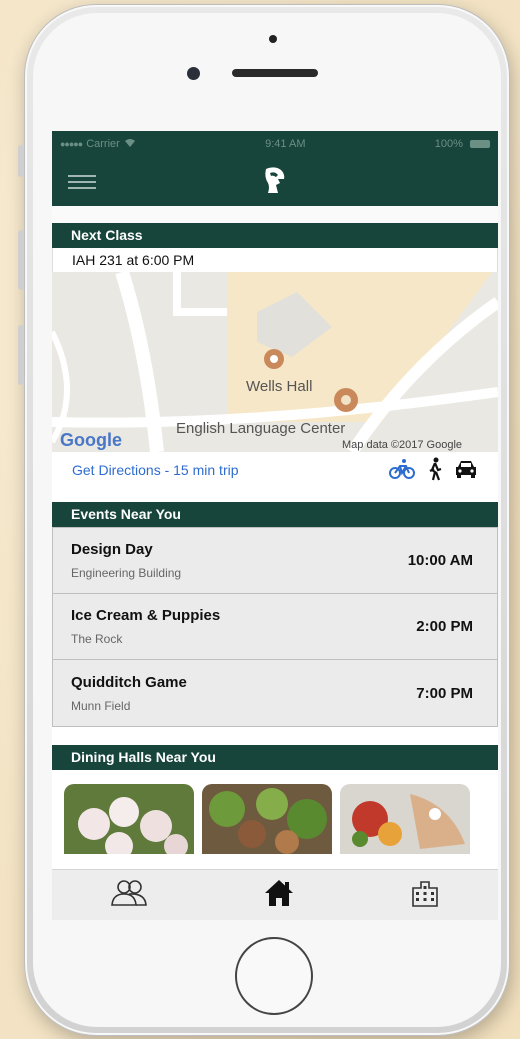 The height and width of the screenshot is (1039, 520). Describe the element at coordinates (444, 626) in the screenshot. I see `event-time: 2:00 PM` at that location.